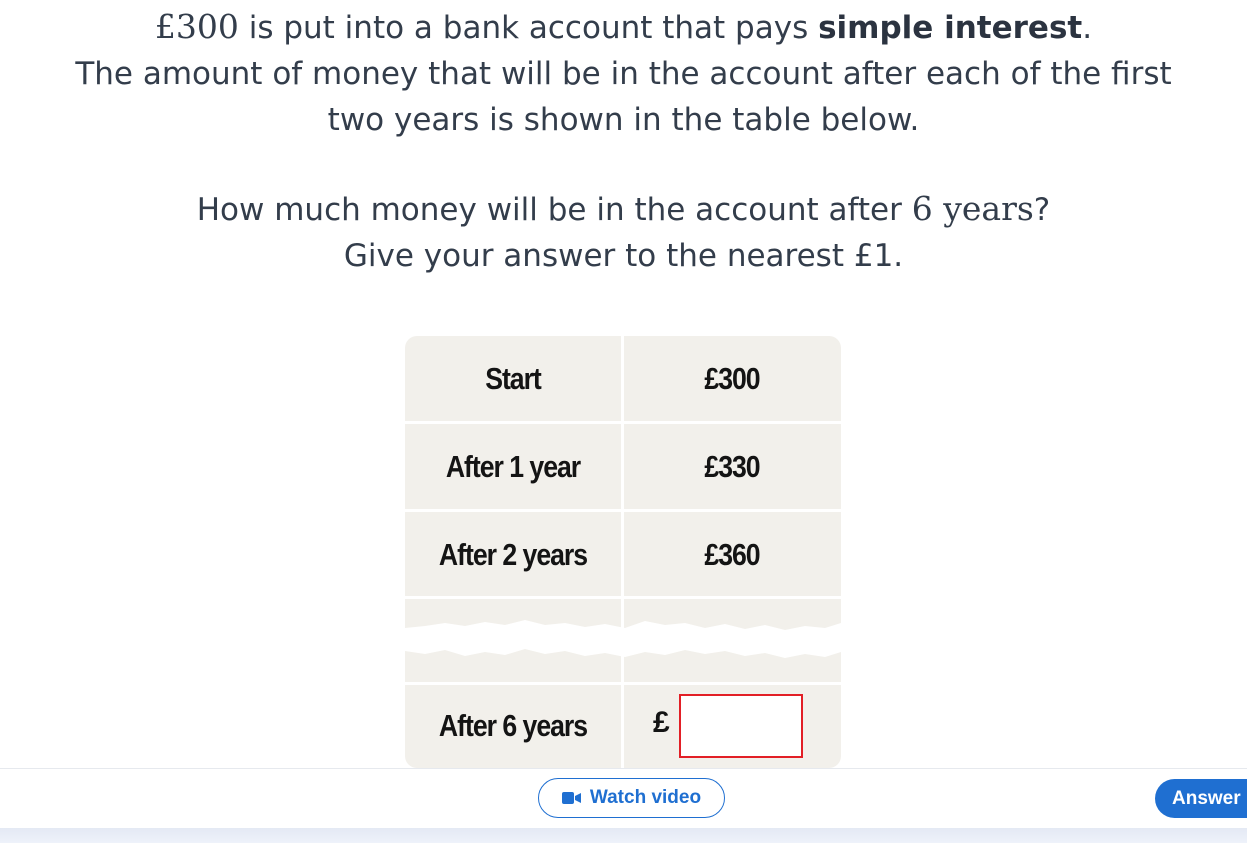  What do you see at coordinates (732, 554) in the screenshot?
I see `row-value-year-2: £360` at bounding box center [732, 554].